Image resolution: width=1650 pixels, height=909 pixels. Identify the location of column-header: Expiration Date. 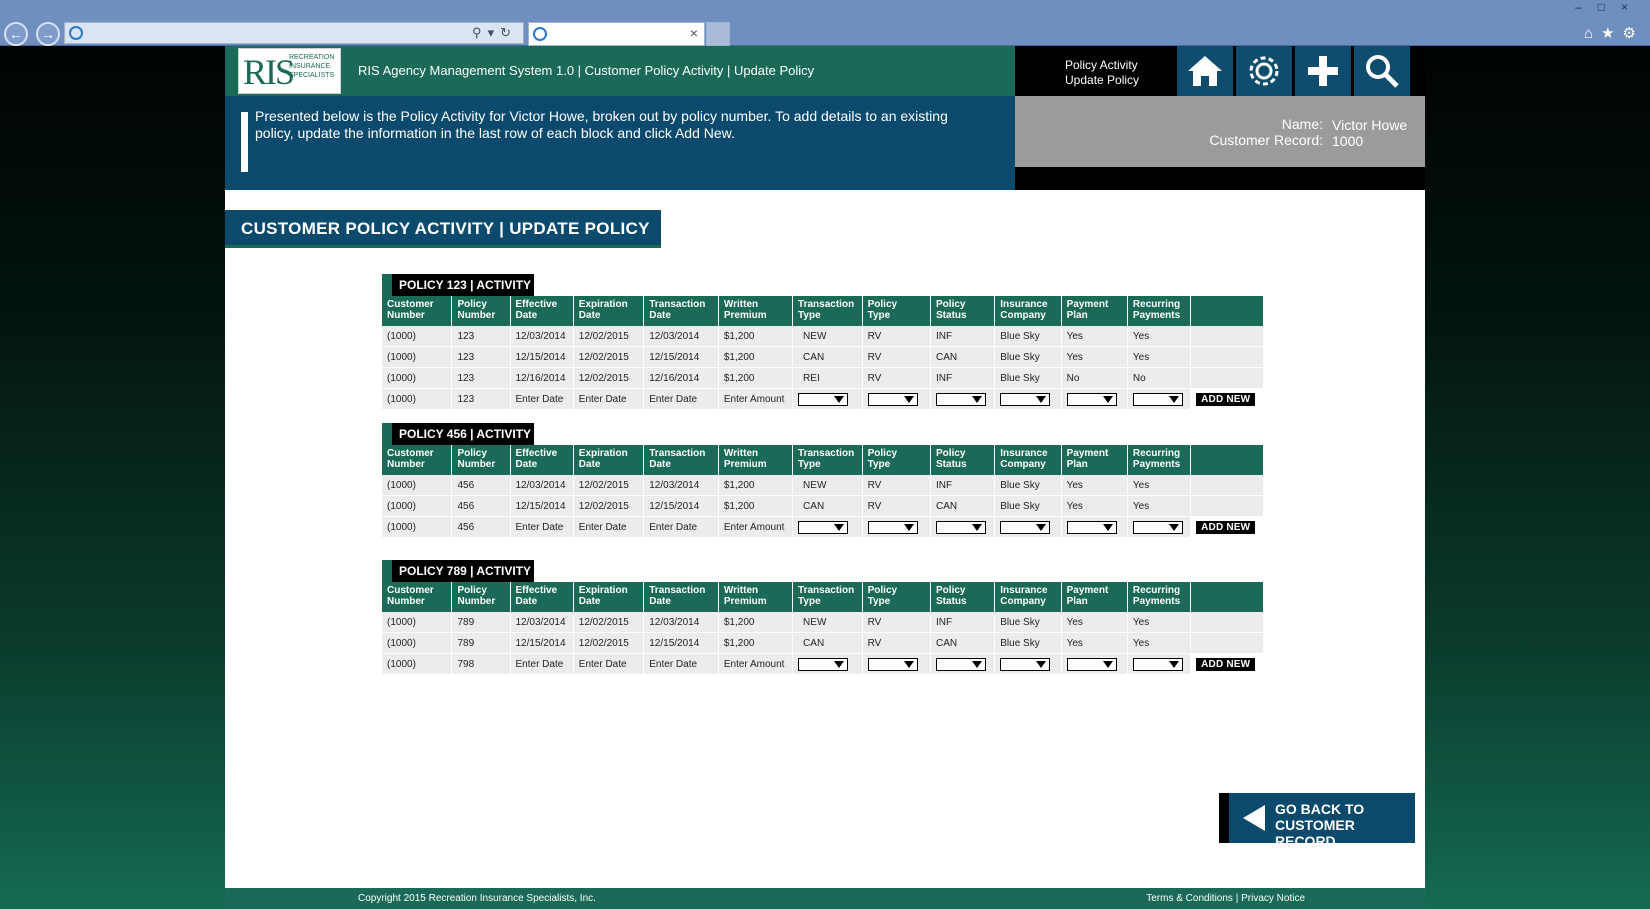
(609, 460).